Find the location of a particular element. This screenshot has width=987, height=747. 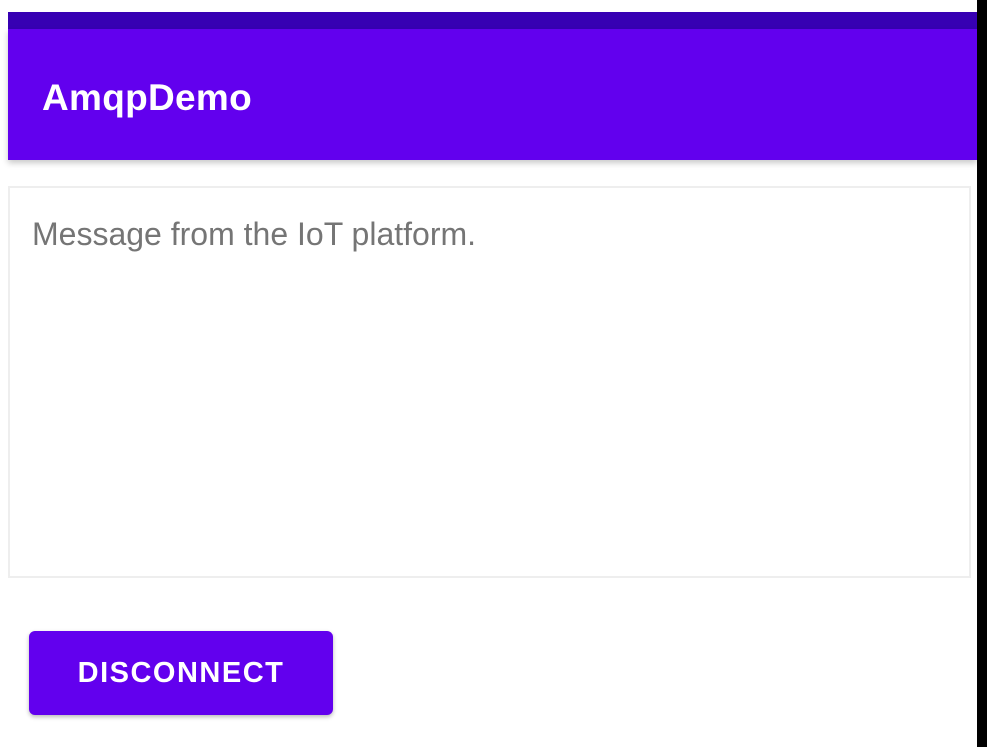

app-title: AmqpDemo is located at coordinates (147, 97).